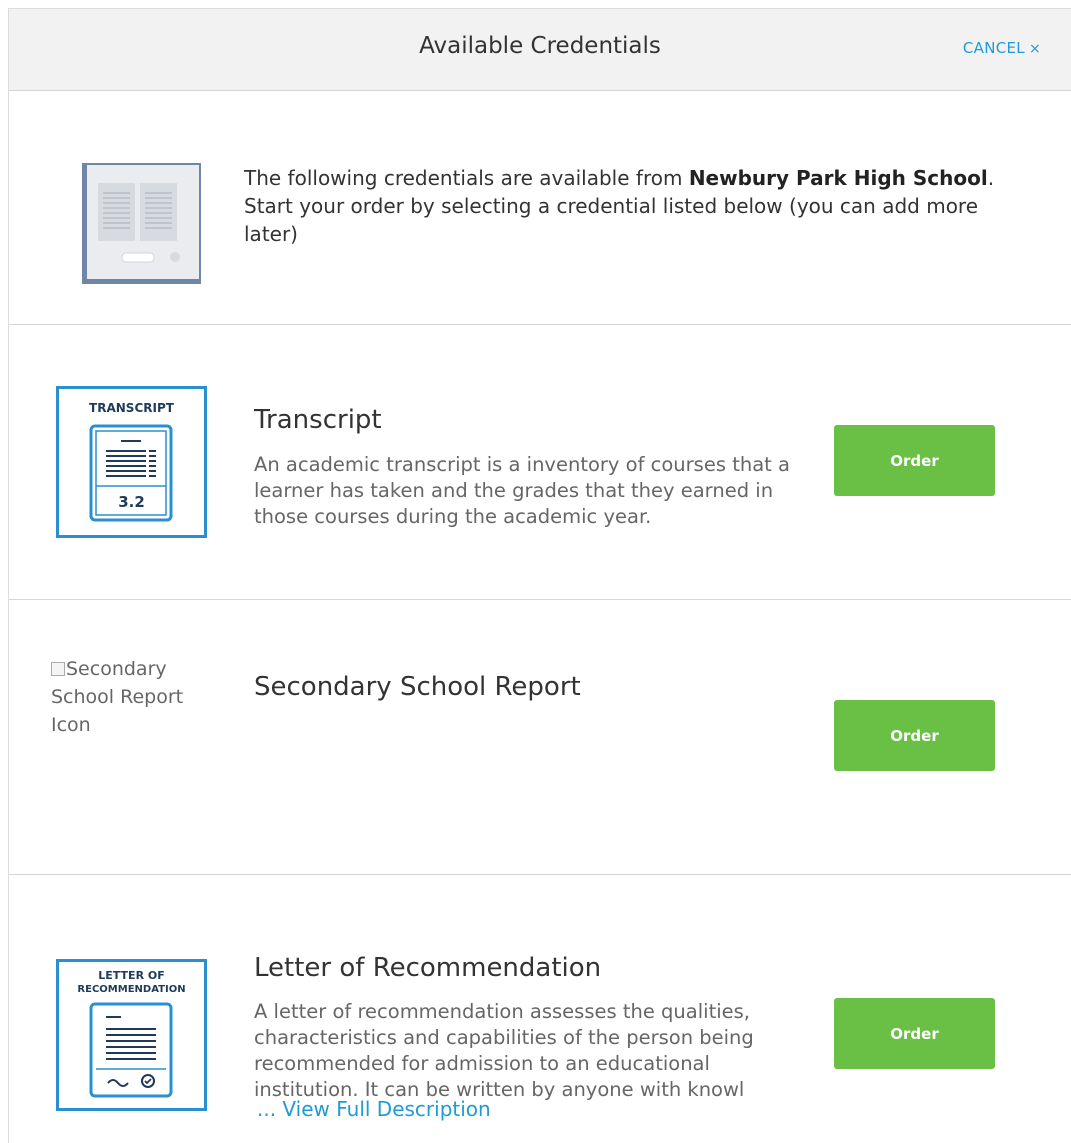 The image size is (1071, 1143). I want to click on close-icon: ×, so click(1034, 49).